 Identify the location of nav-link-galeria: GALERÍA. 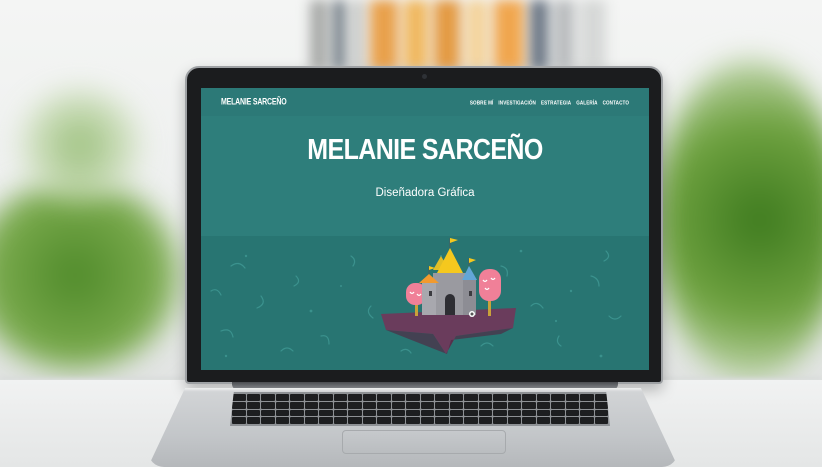
(586, 102).